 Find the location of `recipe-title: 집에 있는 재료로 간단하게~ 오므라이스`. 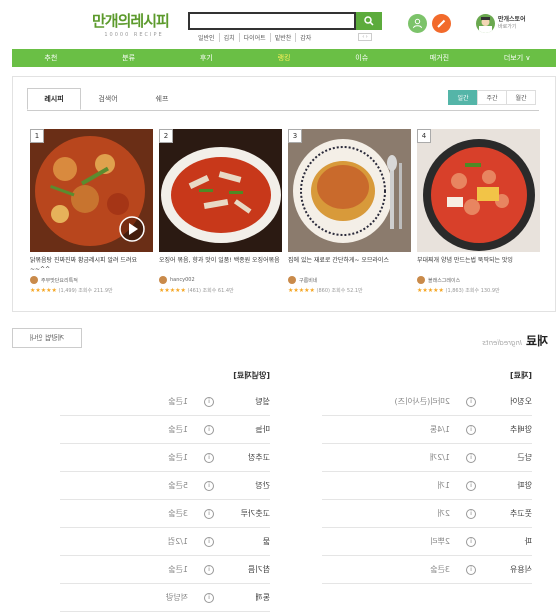

recipe-title: 집에 있는 재료로 간단하게~ 오므라이스 is located at coordinates (349, 265).